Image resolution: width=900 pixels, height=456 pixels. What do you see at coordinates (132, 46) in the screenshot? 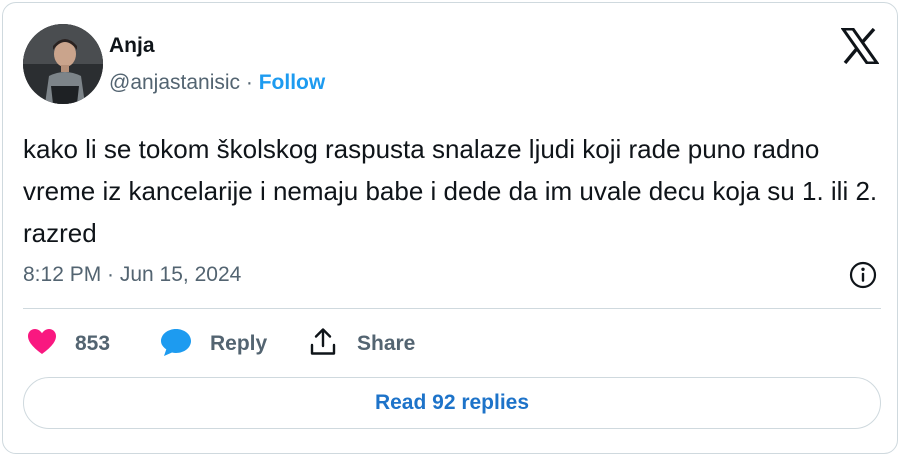
I see `author-name: Anja` at bounding box center [132, 46].